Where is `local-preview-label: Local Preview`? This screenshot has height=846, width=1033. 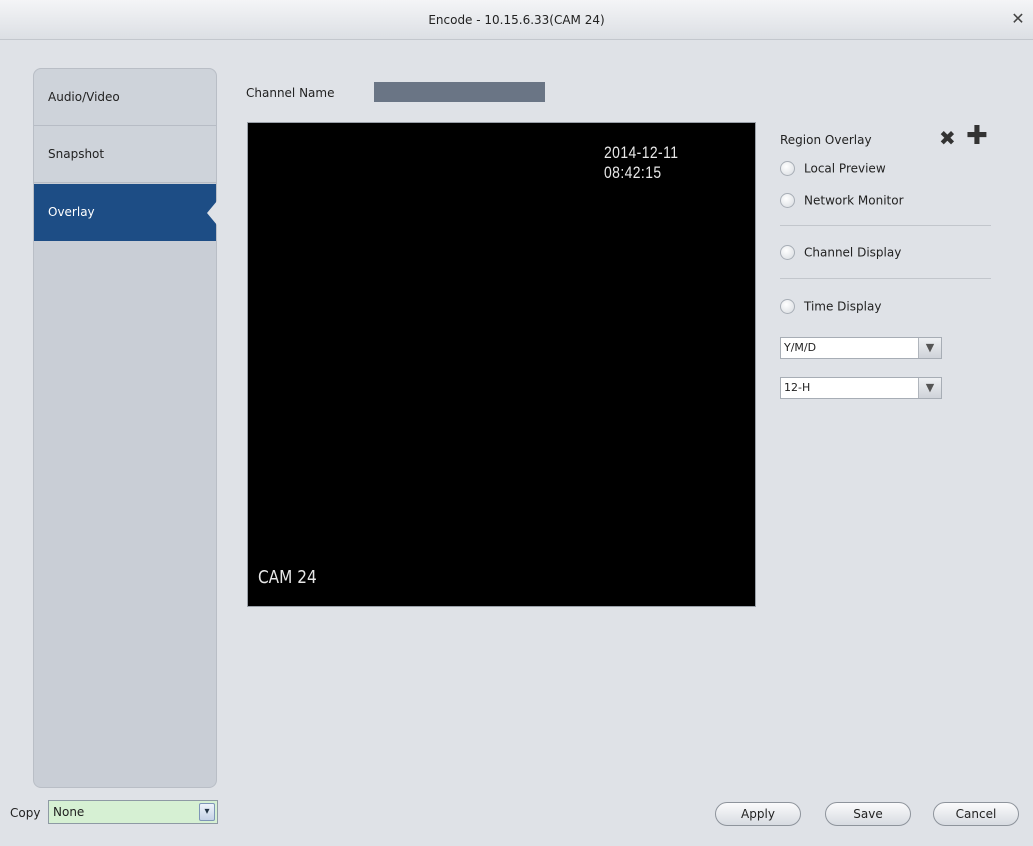
local-preview-label: Local Preview is located at coordinates (845, 168).